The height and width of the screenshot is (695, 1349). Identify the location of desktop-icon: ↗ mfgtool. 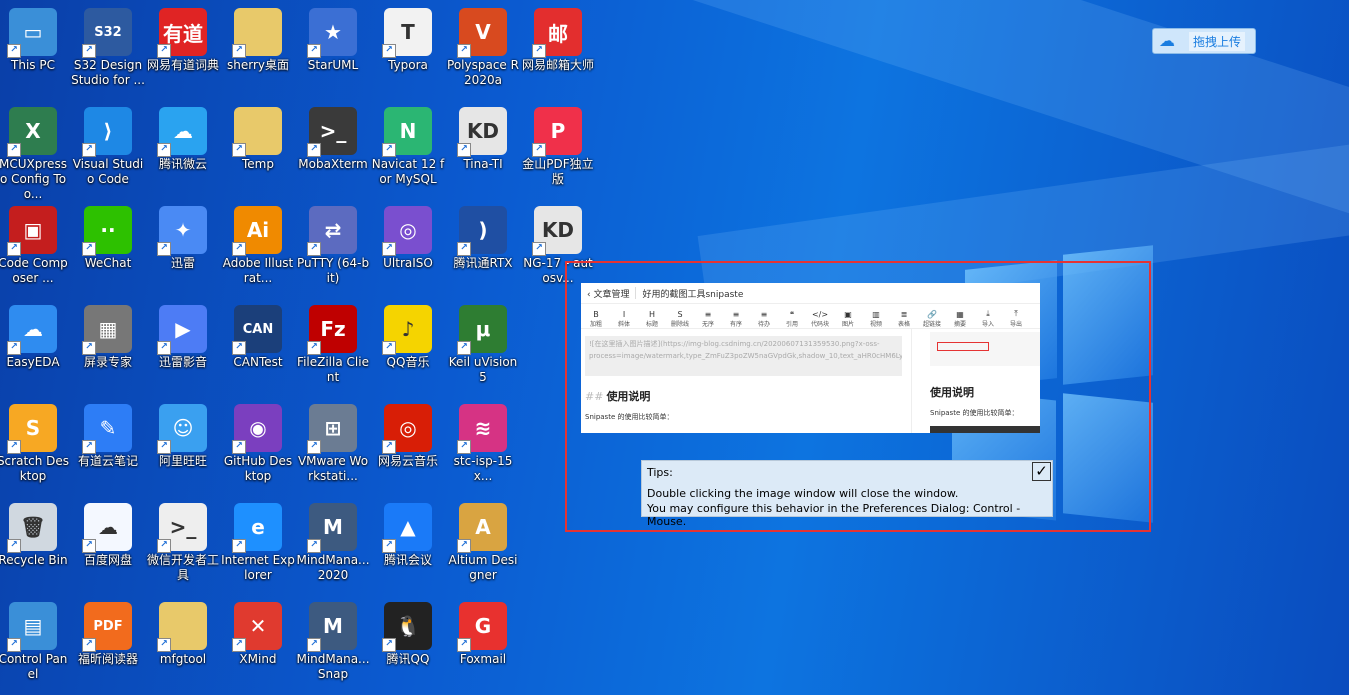
(183, 645).